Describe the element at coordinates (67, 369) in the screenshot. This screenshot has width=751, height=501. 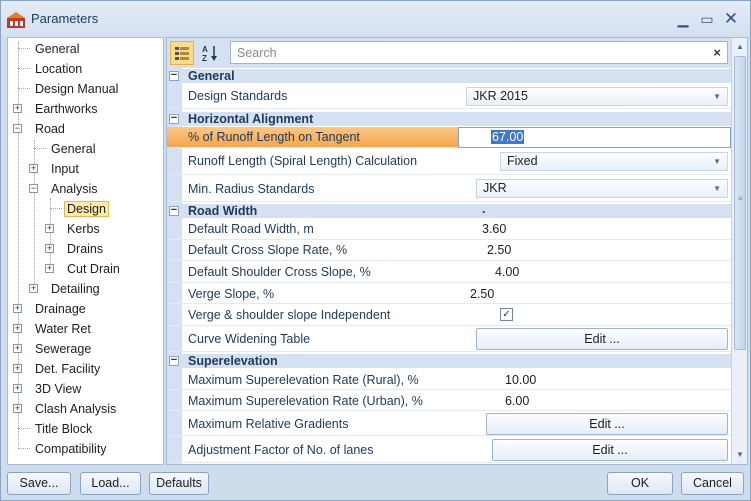
I see `tree-item-det-facility: Det. Facility` at that location.